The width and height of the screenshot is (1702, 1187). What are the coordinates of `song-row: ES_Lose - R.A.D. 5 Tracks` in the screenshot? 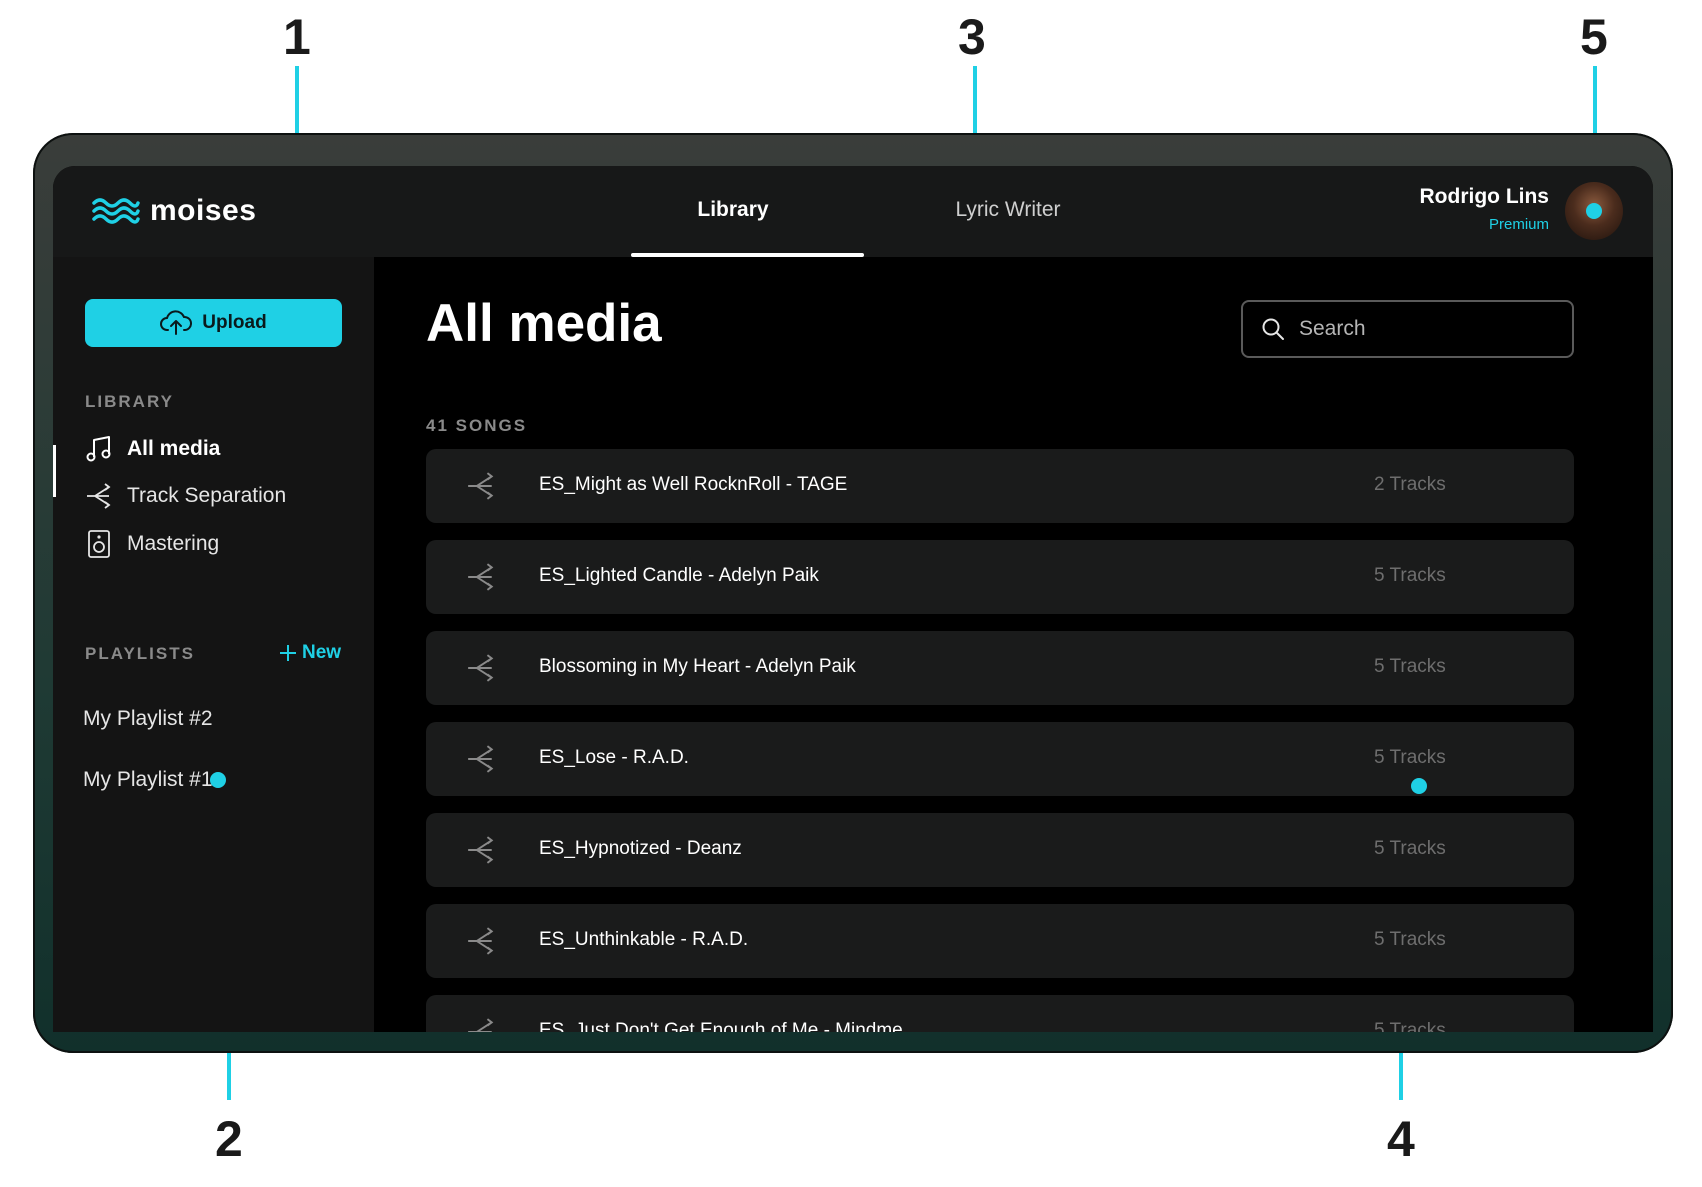 It's located at (1000, 759).